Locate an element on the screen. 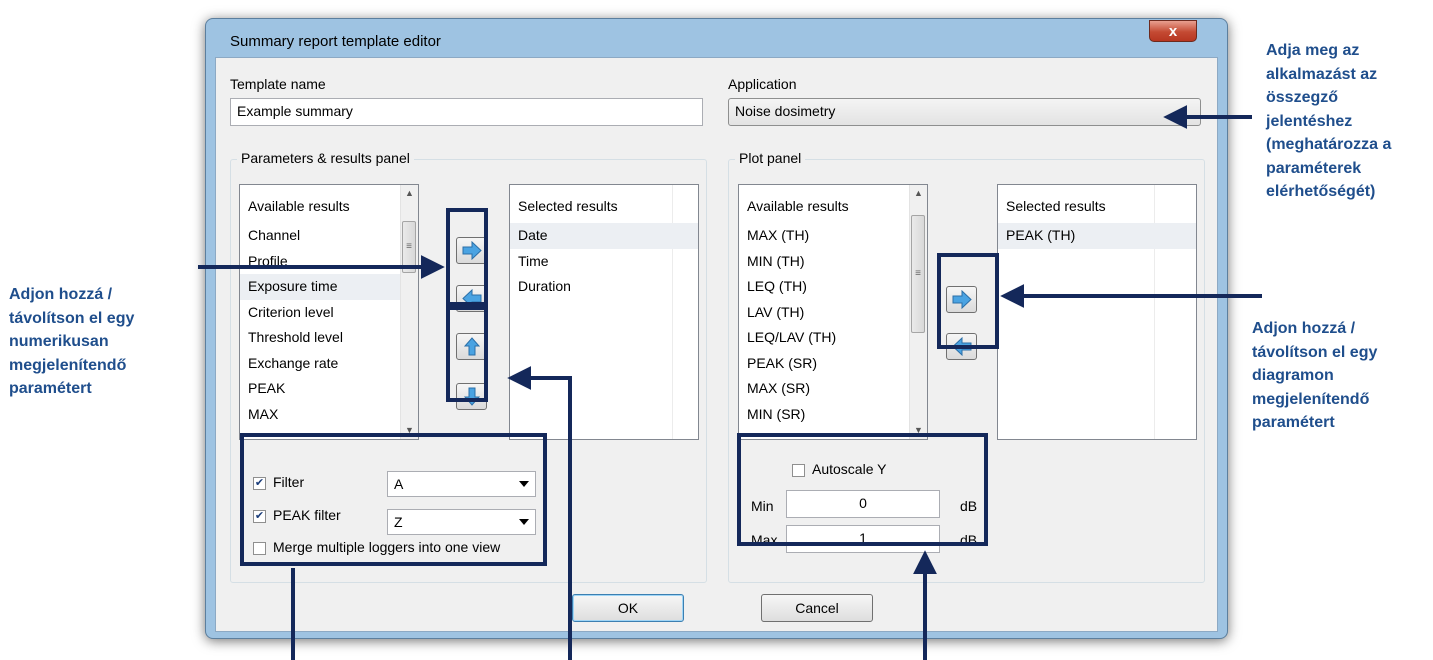 The height and width of the screenshot is (660, 1433). reorder-arrow is located at coordinates (539, 513).